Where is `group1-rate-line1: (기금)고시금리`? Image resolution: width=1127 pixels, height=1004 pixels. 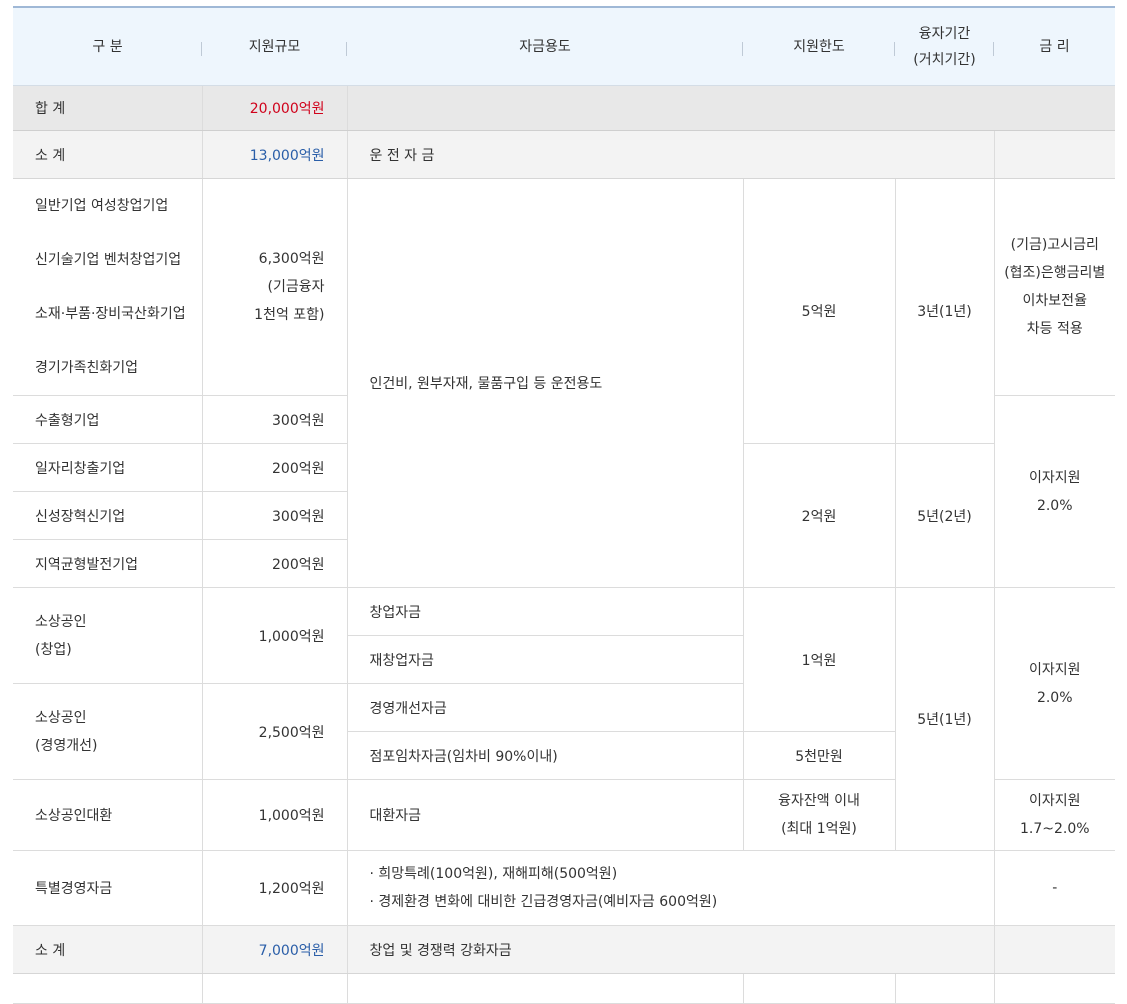 group1-rate-line1: (기금)고시금리 is located at coordinates (1054, 245).